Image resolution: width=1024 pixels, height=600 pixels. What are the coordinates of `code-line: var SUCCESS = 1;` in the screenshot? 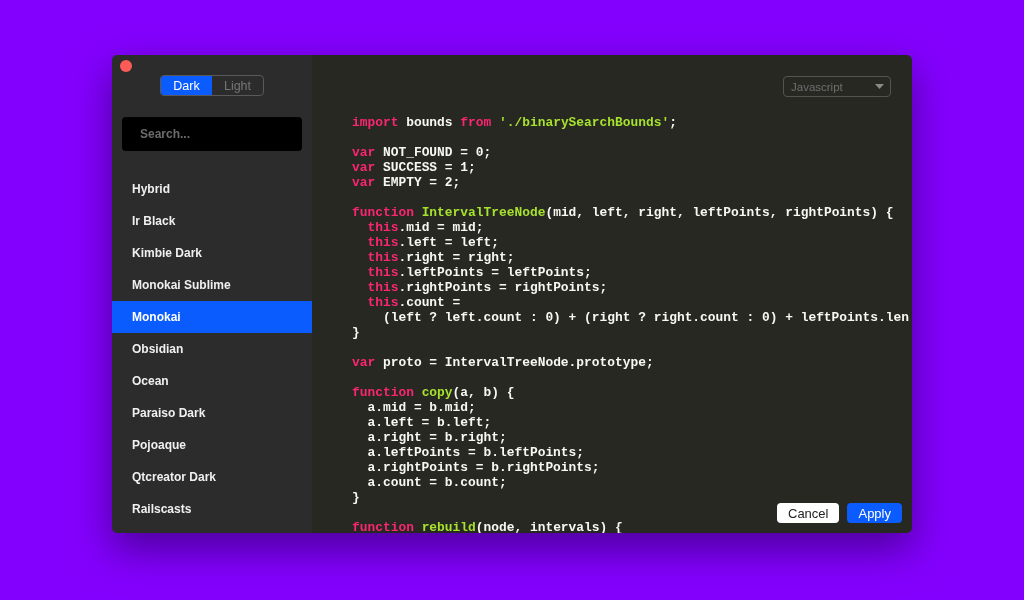 It's located at (414, 167).